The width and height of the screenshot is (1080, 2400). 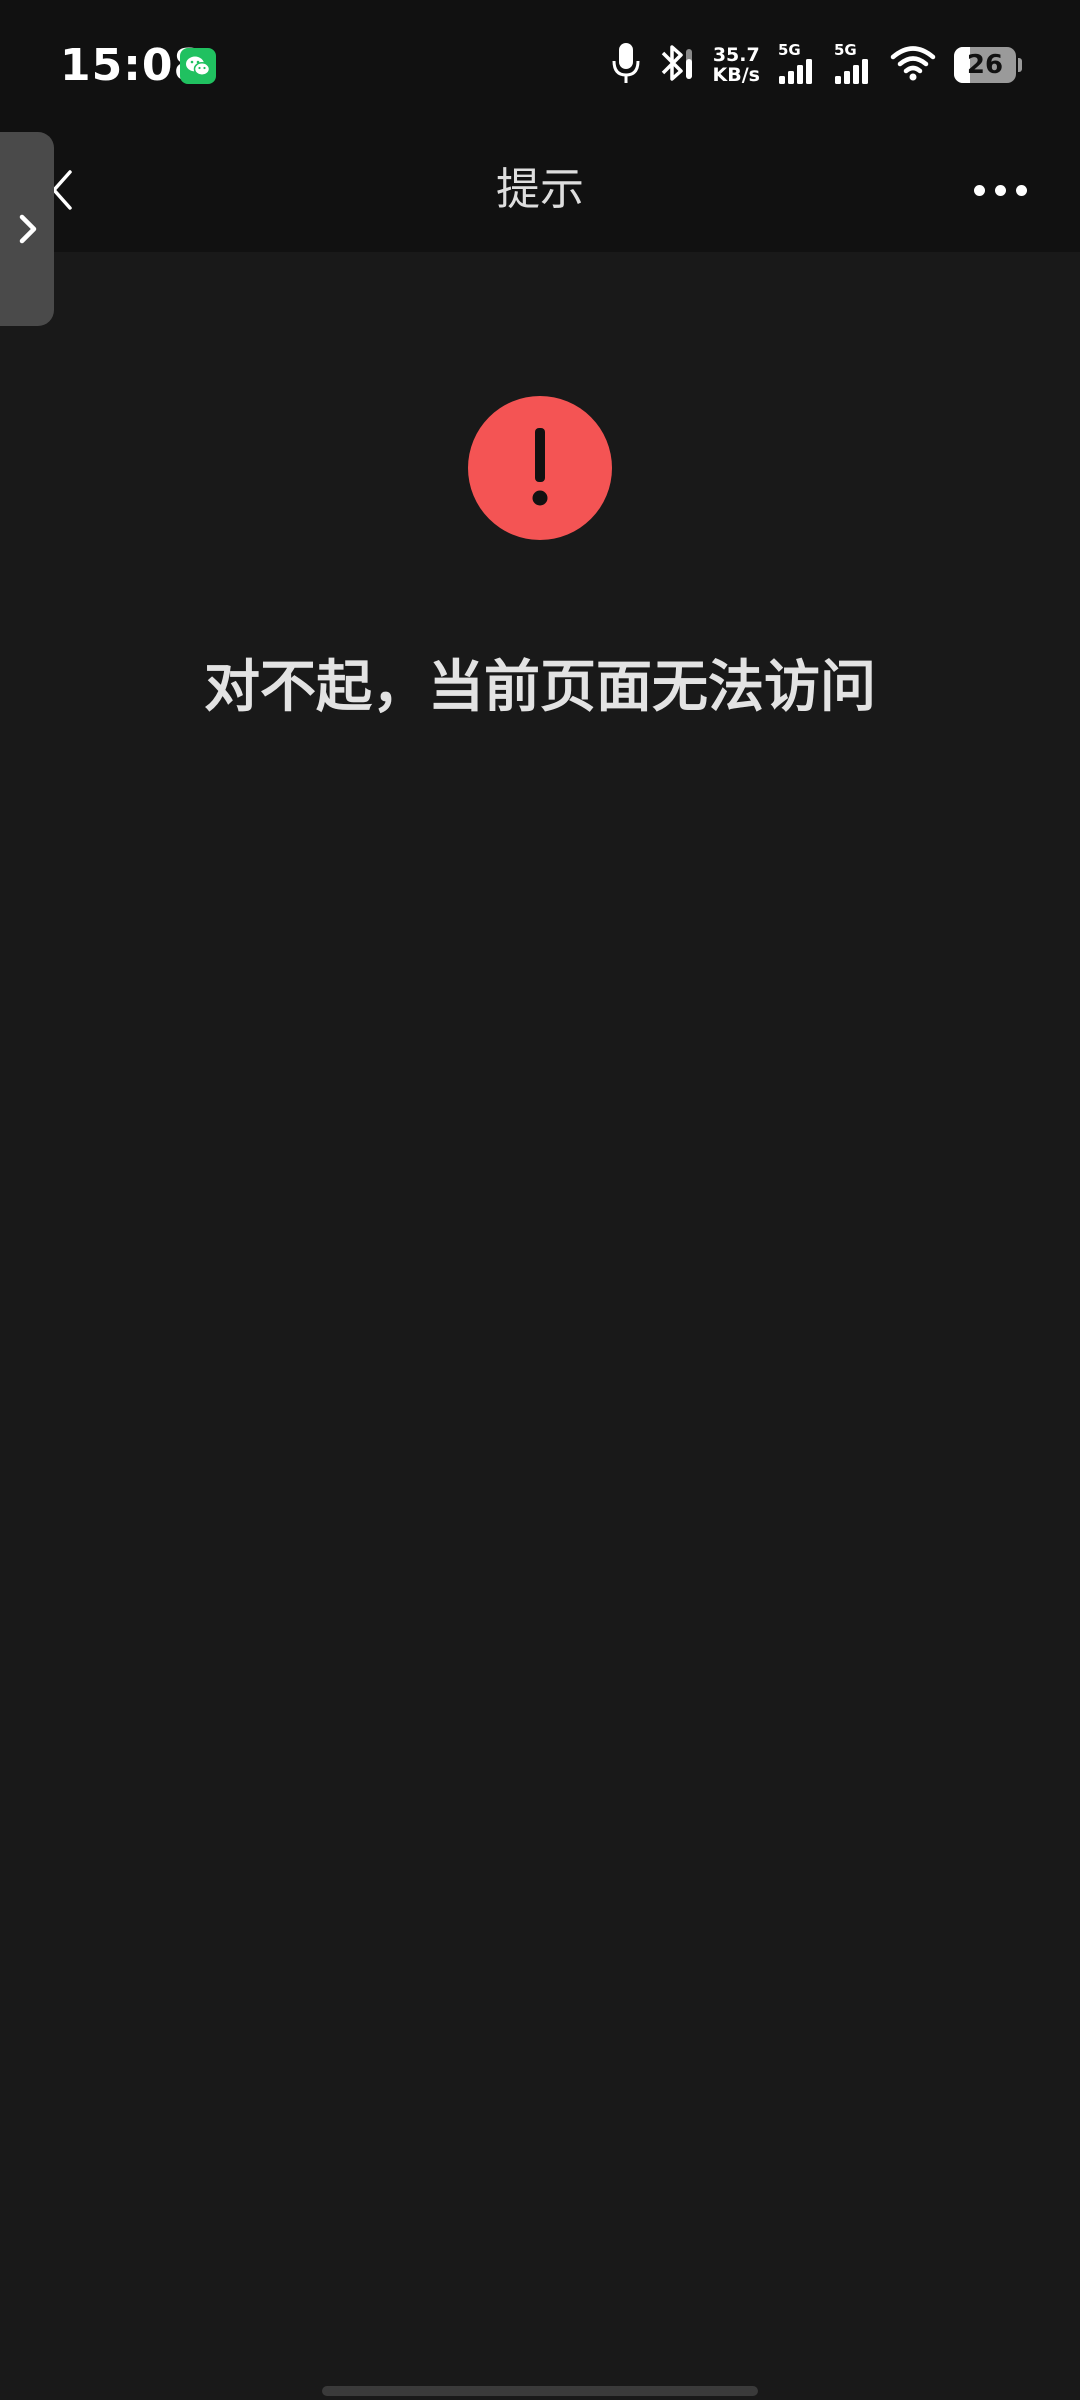 I want to click on more-button, so click(x=1000, y=190).